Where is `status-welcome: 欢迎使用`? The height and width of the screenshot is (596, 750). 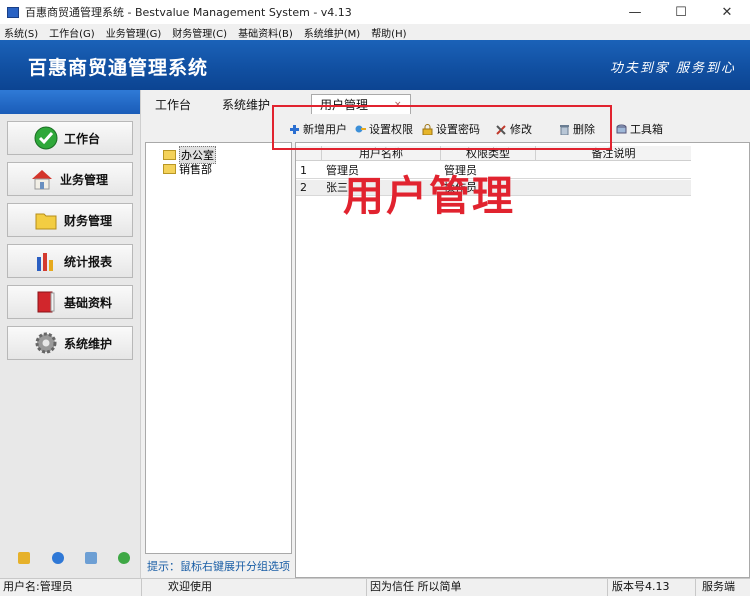
status-welcome: 欢迎使用 is located at coordinates (254, 587).